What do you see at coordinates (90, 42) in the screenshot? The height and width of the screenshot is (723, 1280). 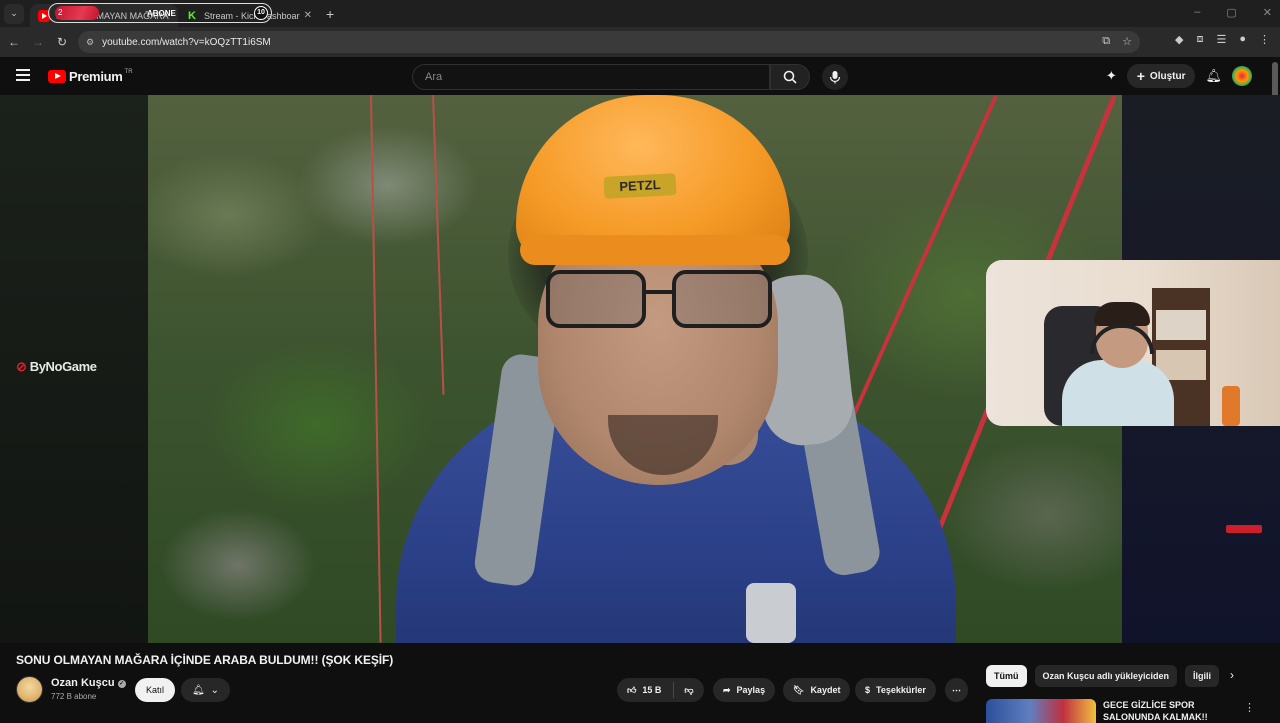 I see `site-info-icon: ⚙` at bounding box center [90, 42].